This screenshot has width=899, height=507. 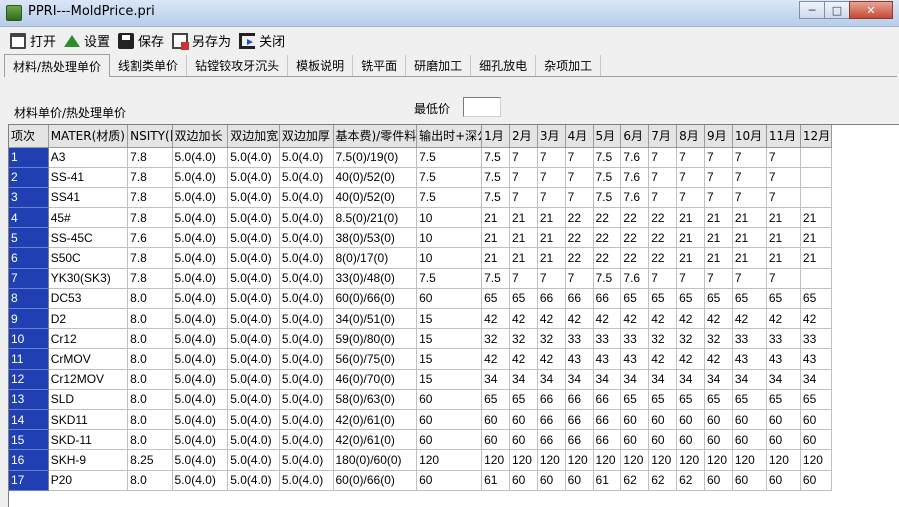 What do you see at coordinates (88, 278) in the screenshot?
I see `table-cell: YK30(SK3)` at bounding box center [88, 278].